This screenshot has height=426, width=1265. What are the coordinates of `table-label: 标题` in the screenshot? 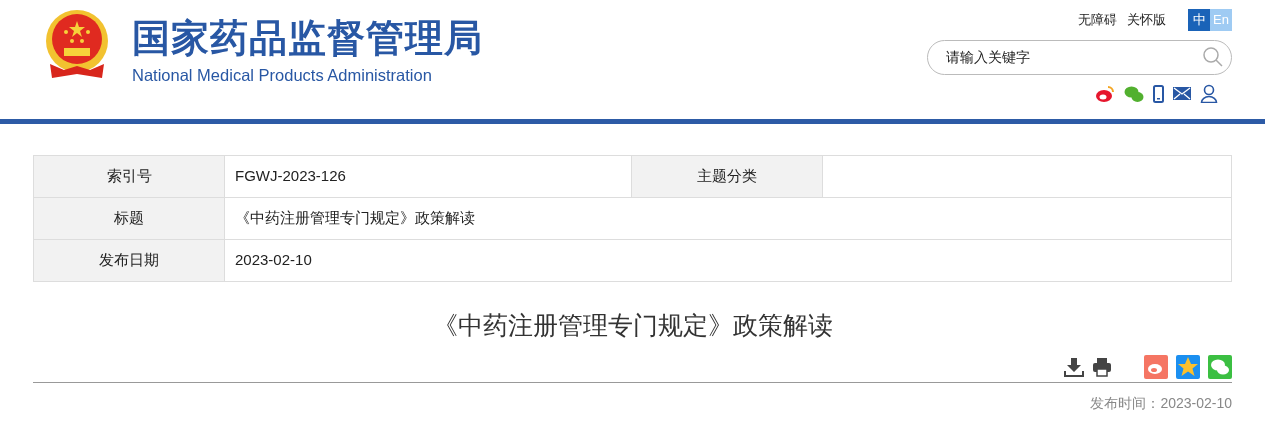 It's located at (129, 219).